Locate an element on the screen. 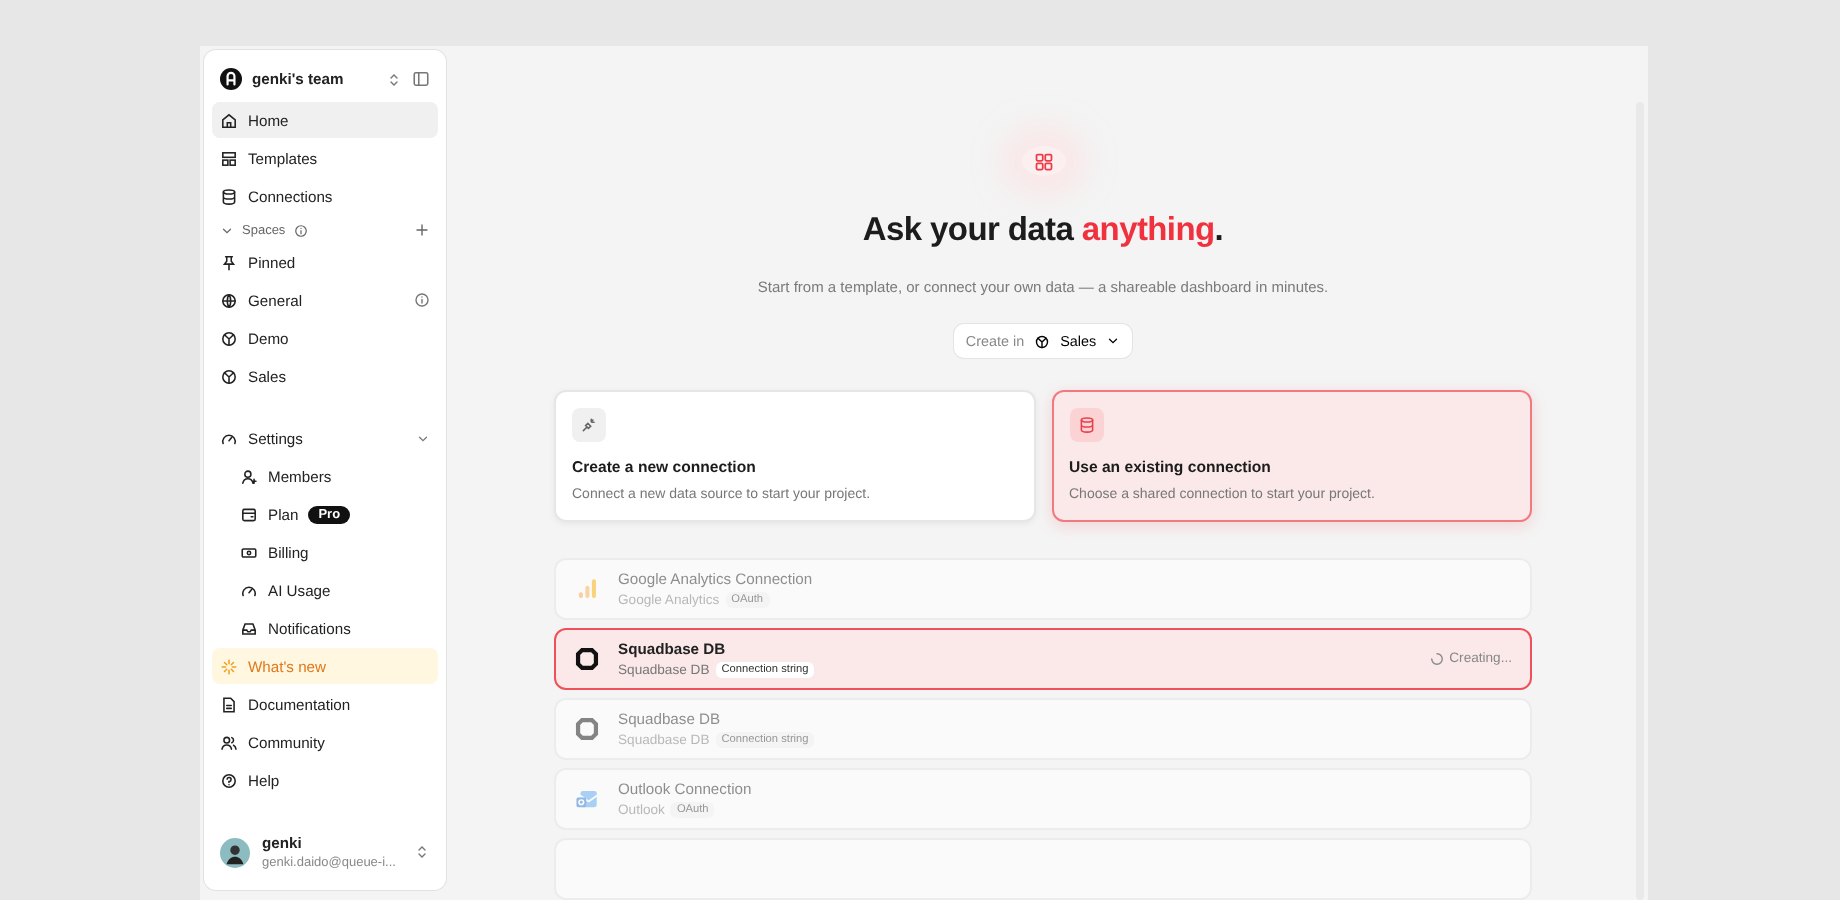 Image resolution: width=1840 pixels, height=900 pixels. template-icon is located at coordinates (229, 158).